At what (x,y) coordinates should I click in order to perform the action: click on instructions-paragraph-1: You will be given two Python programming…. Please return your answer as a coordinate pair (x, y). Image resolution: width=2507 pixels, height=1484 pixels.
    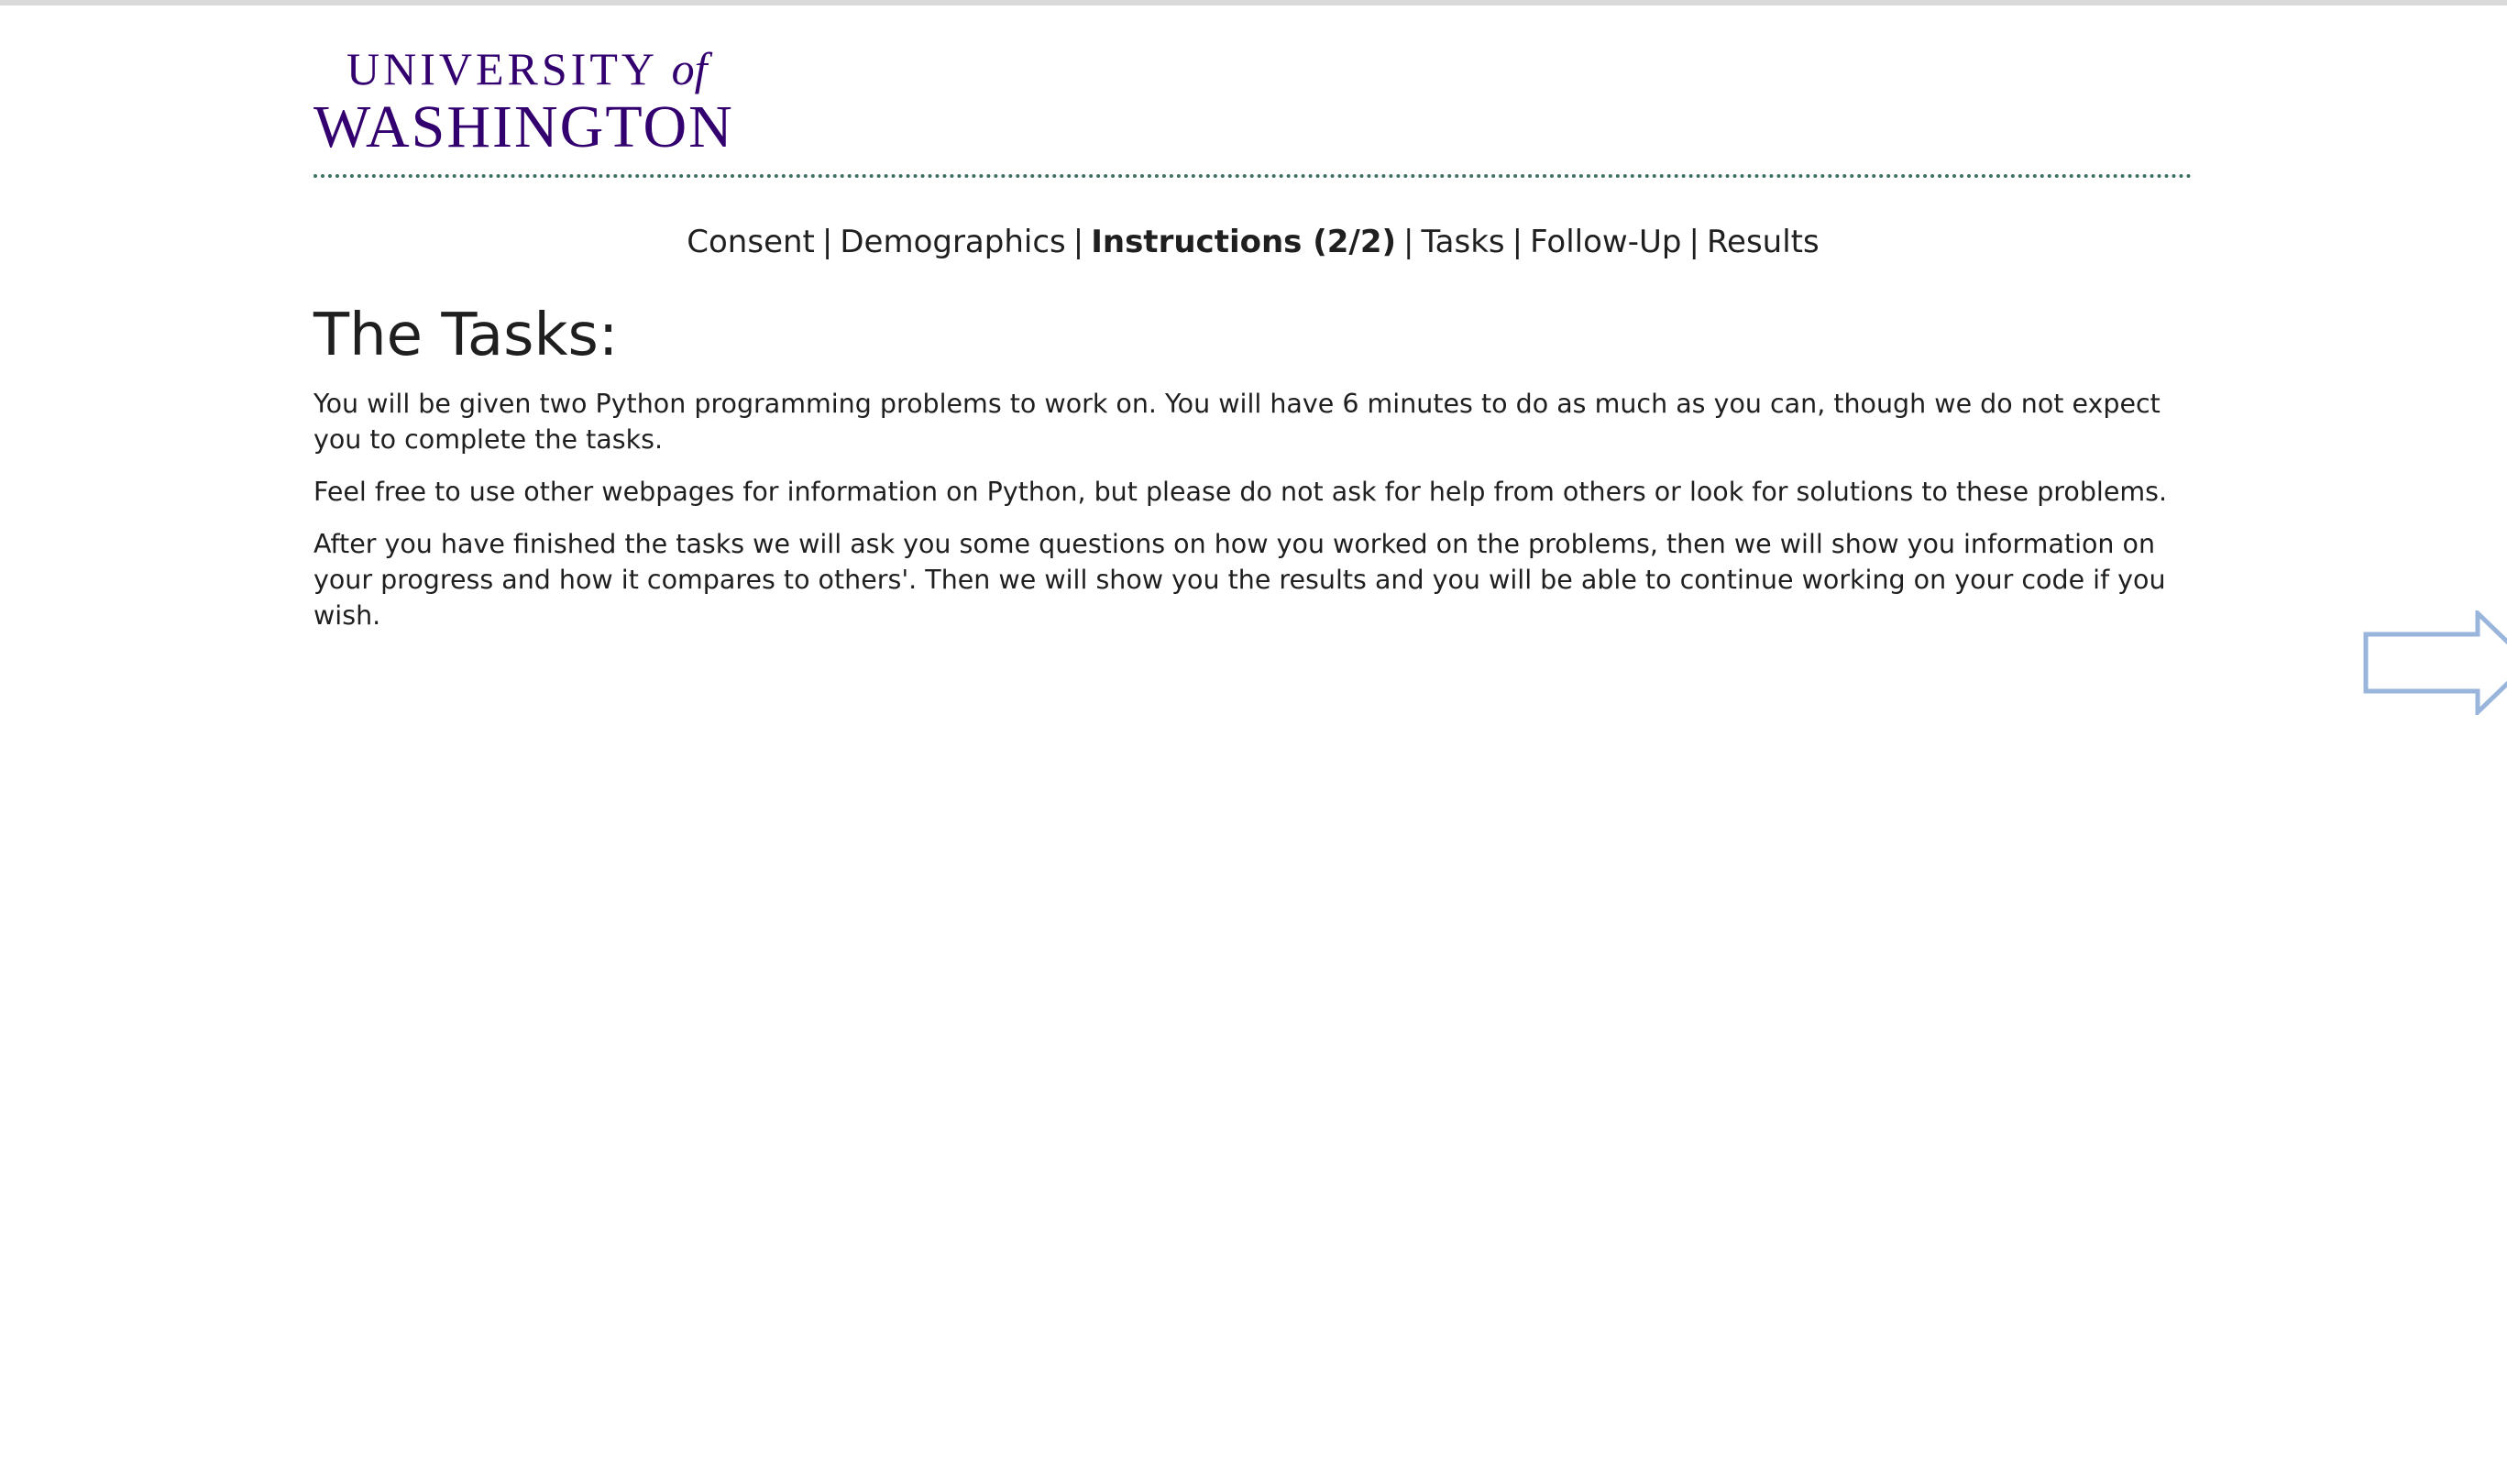
    Looking at the image, I should click on (1237, 422).